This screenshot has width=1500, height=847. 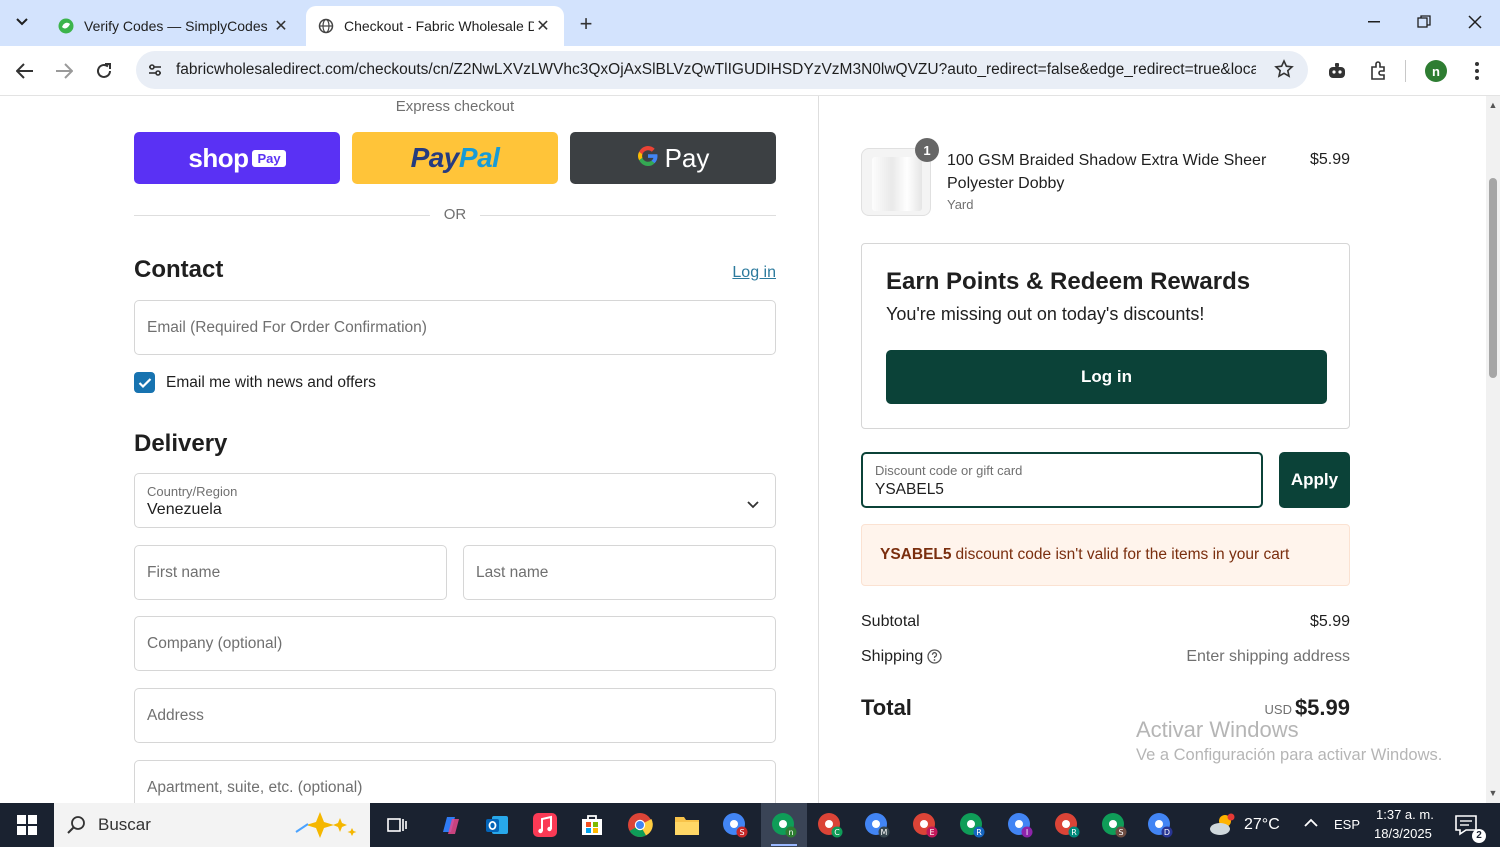 I want to click on google-pay-button: Pay, so click(x=673, y=158).